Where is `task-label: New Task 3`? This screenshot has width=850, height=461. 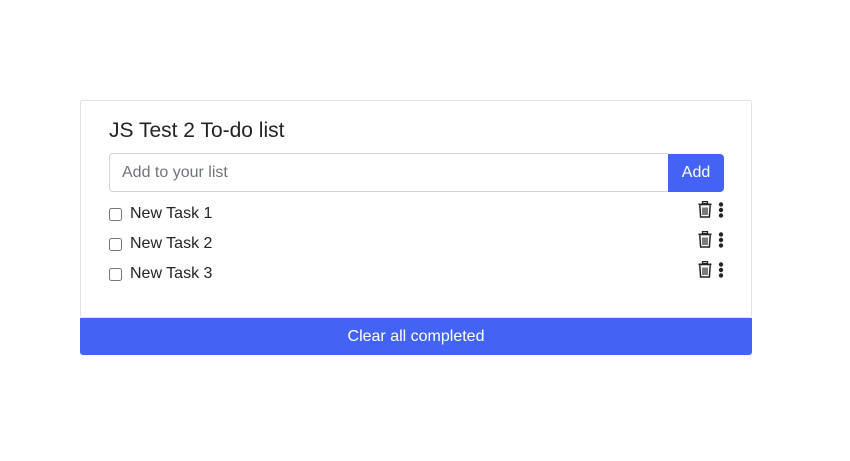 task-label: New Task 3 is located at coordinates (171, 273).